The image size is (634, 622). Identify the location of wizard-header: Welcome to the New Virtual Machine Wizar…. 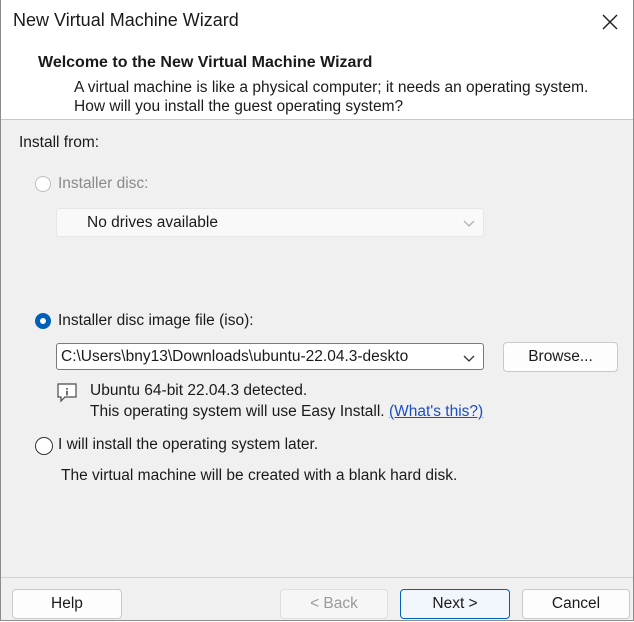
(317, 82).